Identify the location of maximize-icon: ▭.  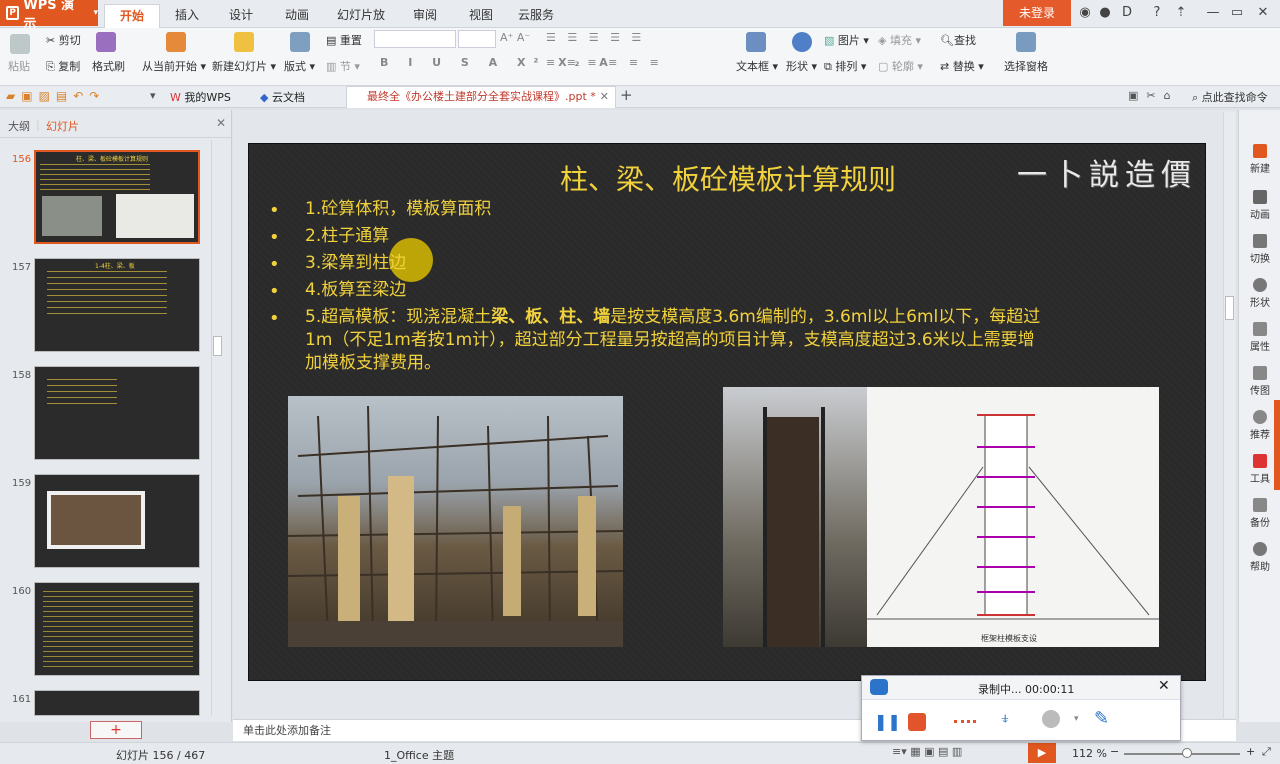
(1237, 13).